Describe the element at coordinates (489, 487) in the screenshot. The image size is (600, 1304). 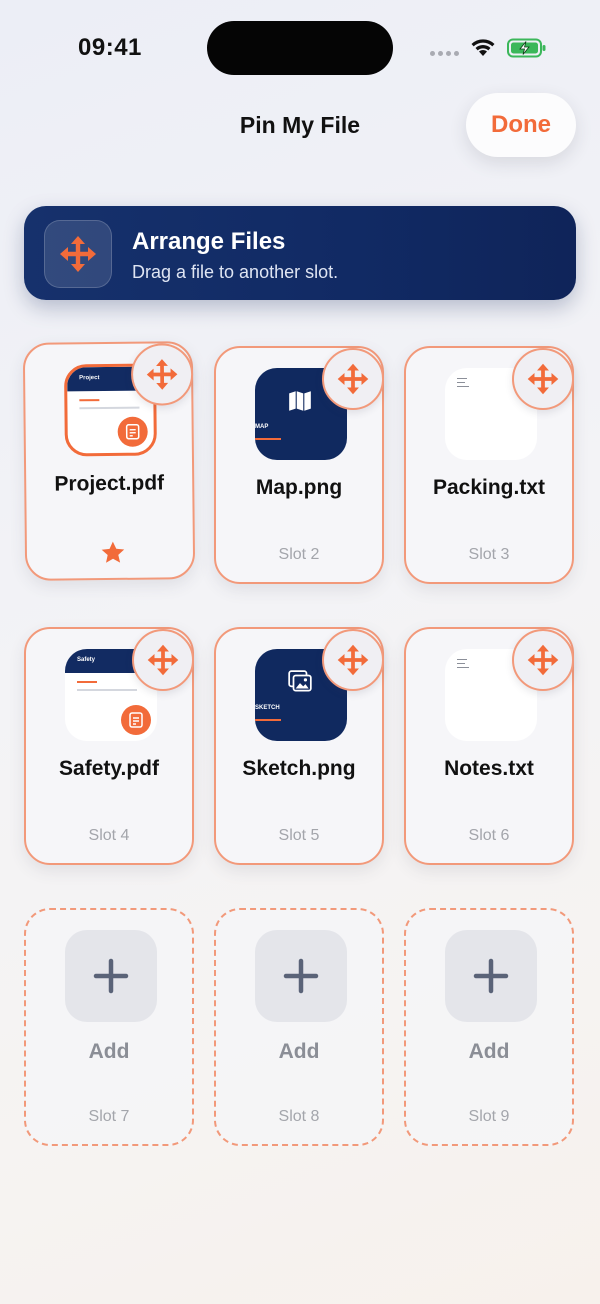
I see `file-name: Packing.txt` at that location.